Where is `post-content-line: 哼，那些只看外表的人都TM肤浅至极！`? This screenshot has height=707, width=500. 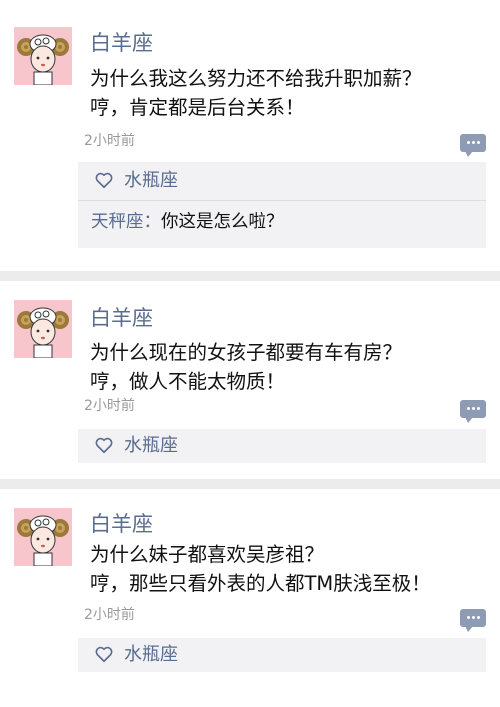 post-content-line: 哼，那些只看外表的人都TM肤浅至极！ is located at coordinates (260, 583).